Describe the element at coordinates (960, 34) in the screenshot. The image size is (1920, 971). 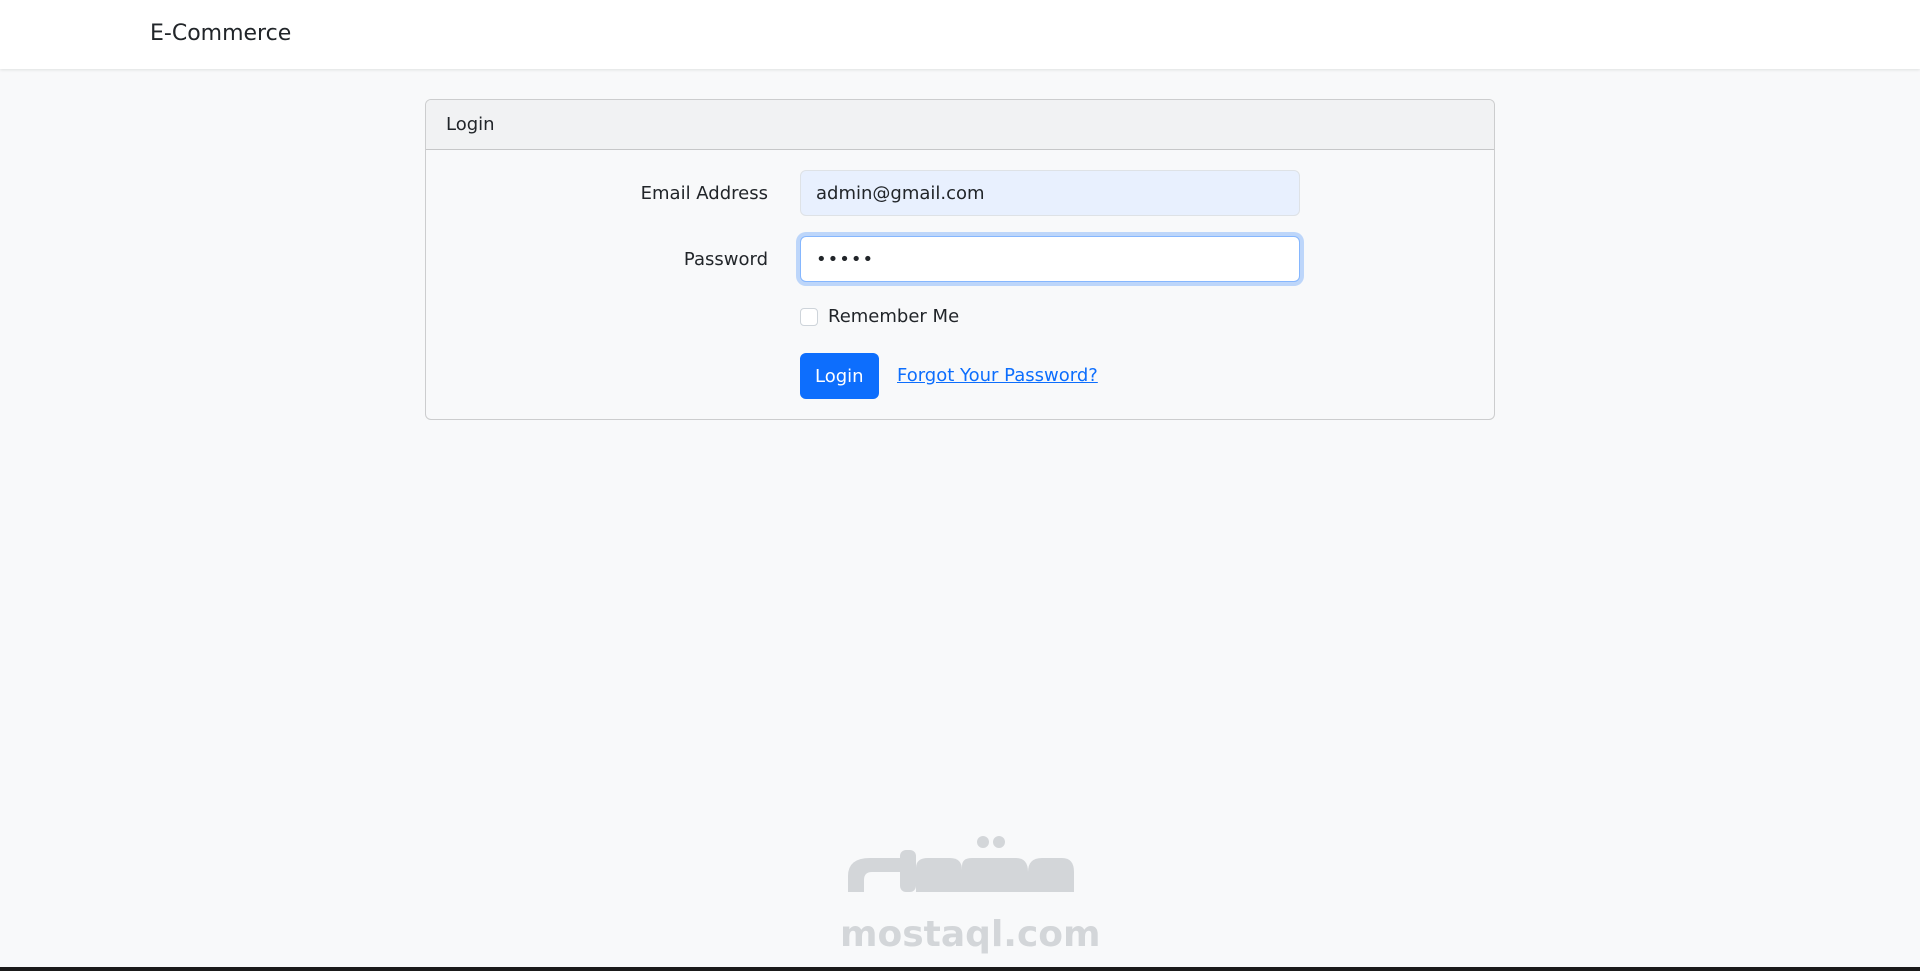
I see `top-navbar: E-Commerce` at that location.